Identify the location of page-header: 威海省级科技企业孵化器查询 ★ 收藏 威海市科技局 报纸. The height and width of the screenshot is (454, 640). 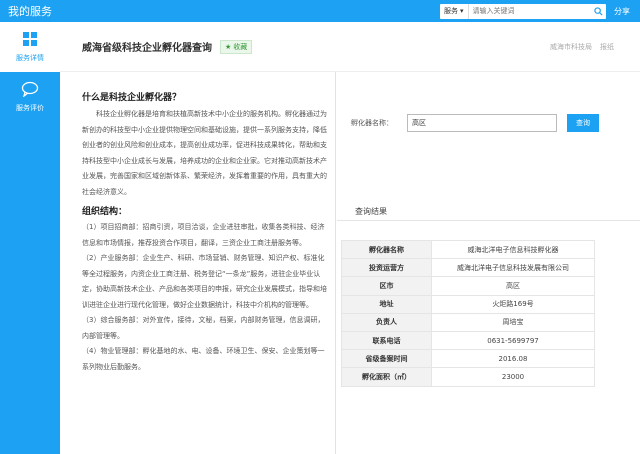
(350, 47).